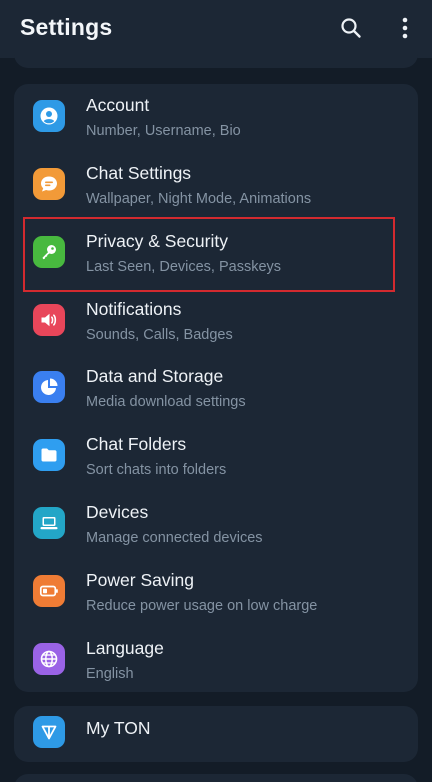 This screenshot has width=432, height=782. What do you see at coordinates (136, 444) in the screenshot?
I see `menu-item-title: Chat Folders` at bounding box center [136, 444].